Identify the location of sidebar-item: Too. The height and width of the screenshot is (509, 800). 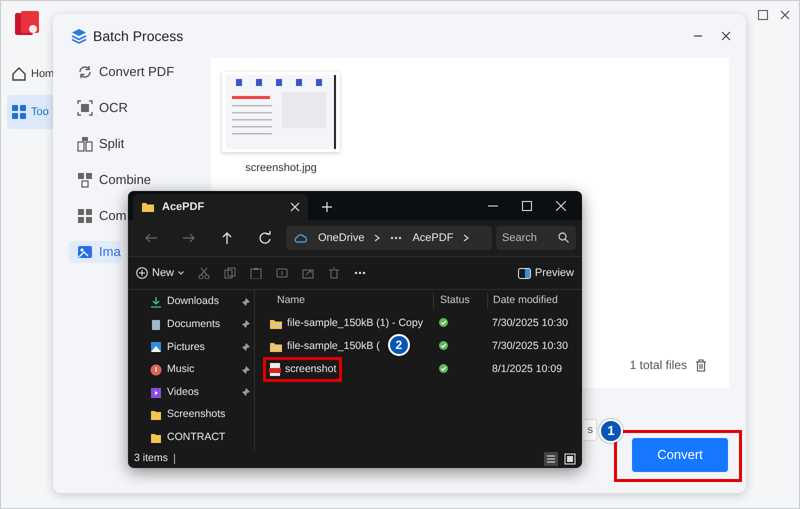
(30, 112).